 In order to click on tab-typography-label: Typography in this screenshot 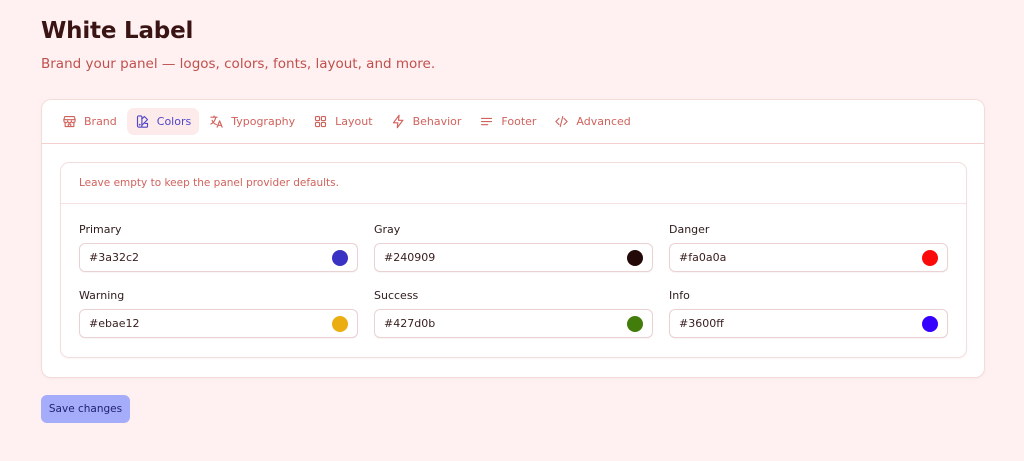, I will do `click(263, 121)`.